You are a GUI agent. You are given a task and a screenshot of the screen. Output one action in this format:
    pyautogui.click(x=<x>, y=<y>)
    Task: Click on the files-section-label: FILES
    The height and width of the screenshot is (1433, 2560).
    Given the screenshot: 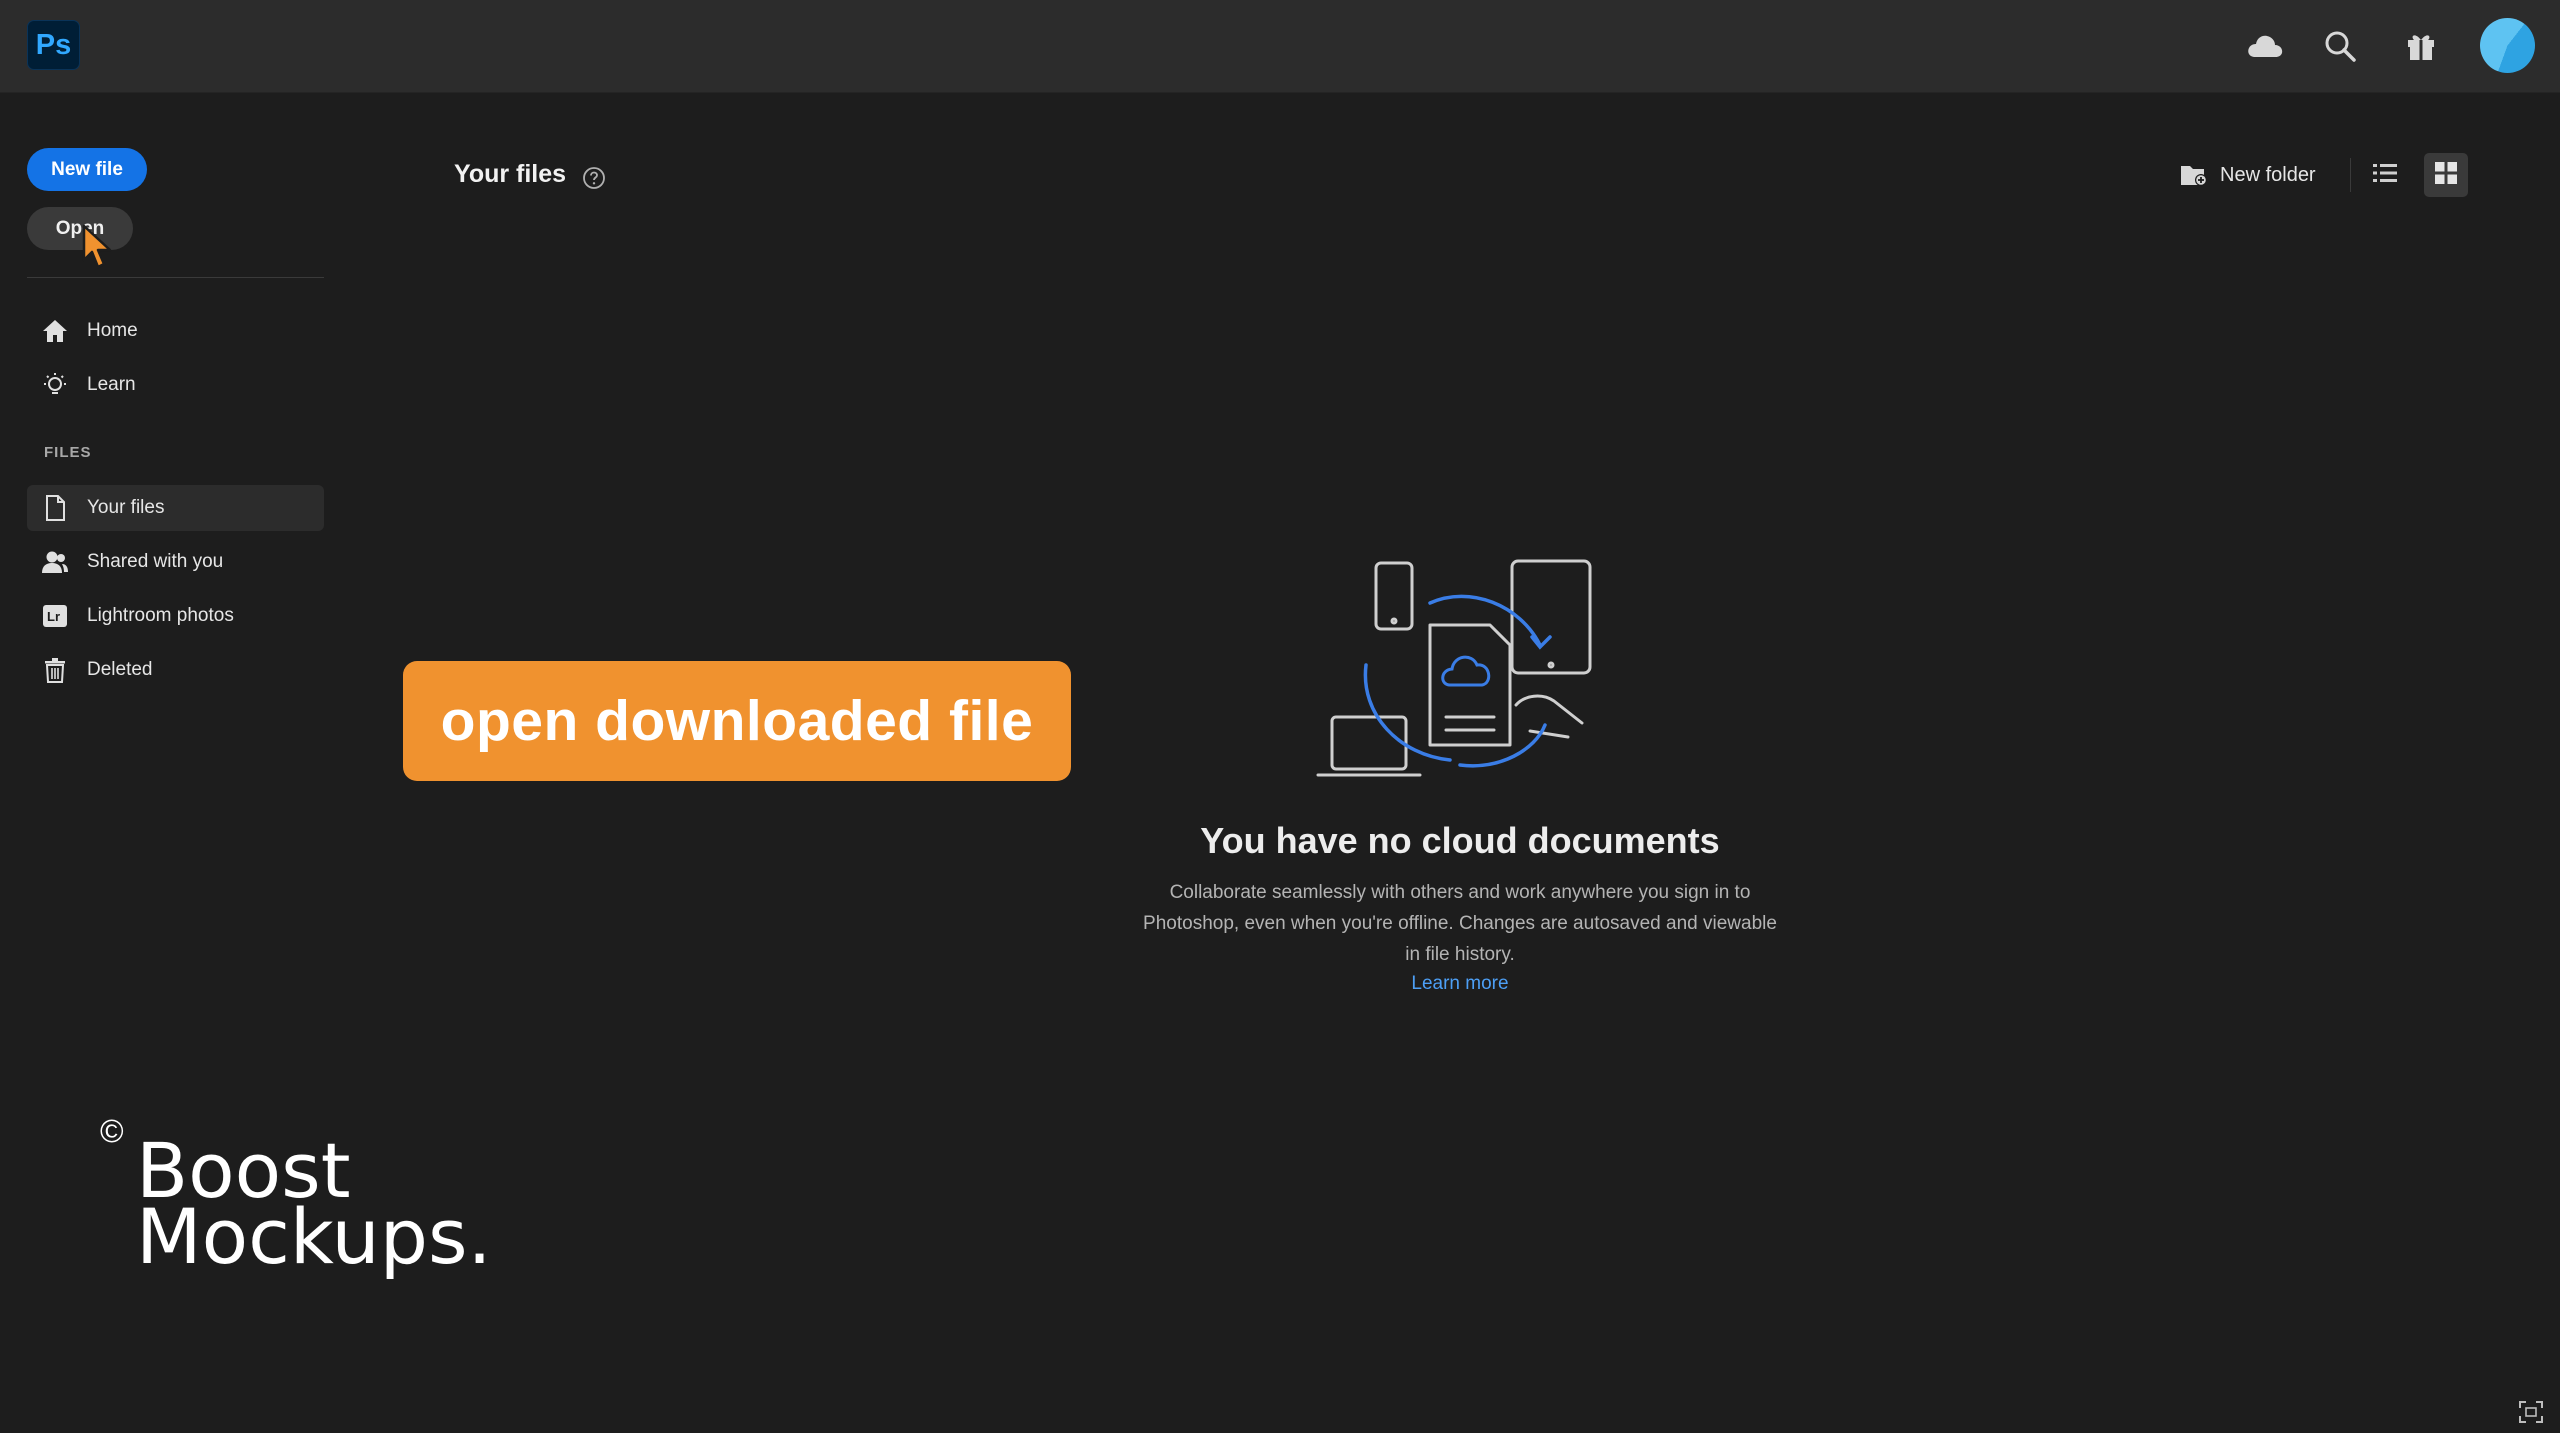 What is the action you would take?
    pyautogui.click(x=68, y=452)
    